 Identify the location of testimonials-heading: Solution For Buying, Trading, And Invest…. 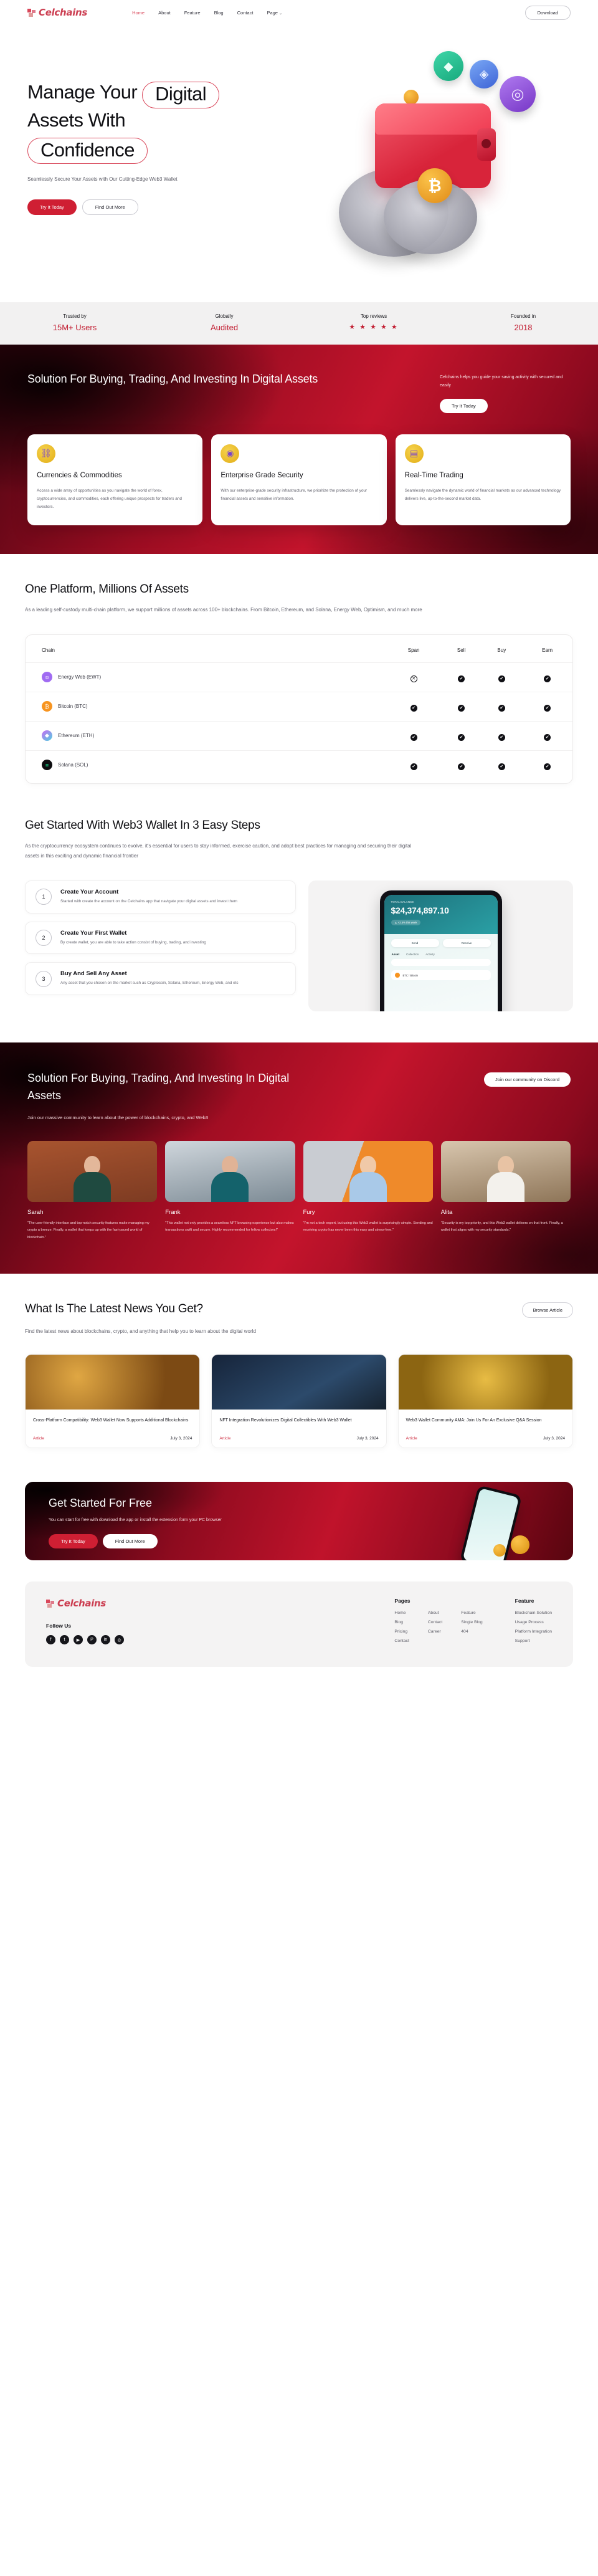
(158, 1087).